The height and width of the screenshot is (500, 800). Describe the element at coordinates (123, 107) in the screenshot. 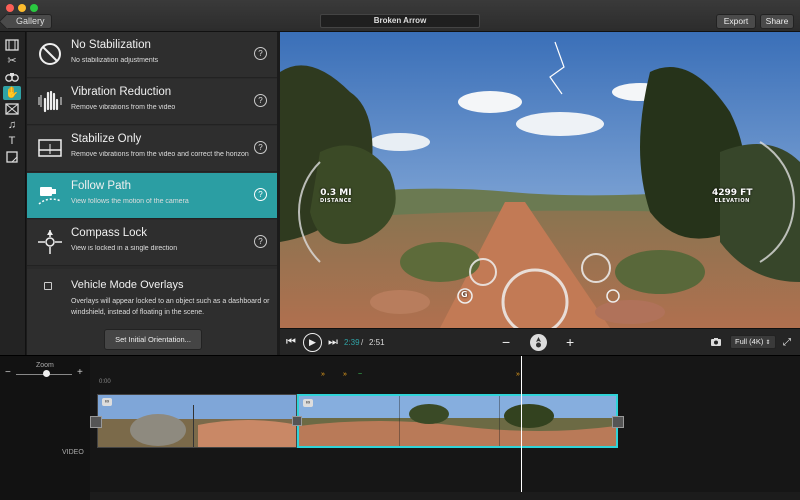

I see `option-description: Remove vibrations from the video` at that location.